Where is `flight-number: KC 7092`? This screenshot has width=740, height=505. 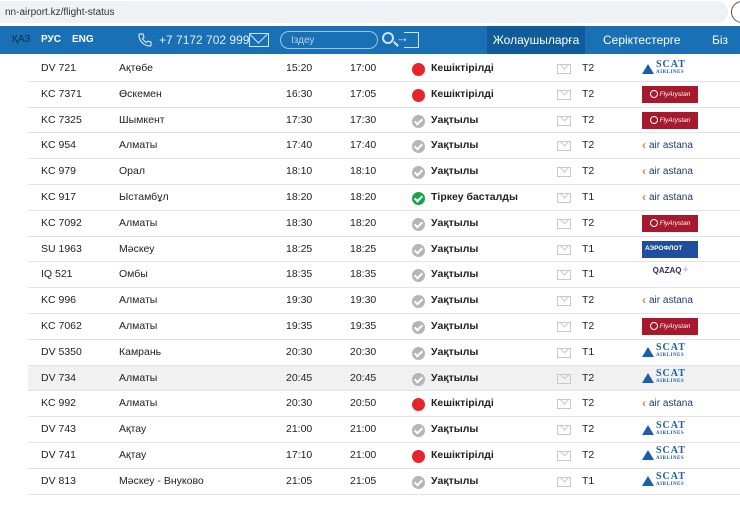 flight-number: KC 7092 is located at coordinates (61, 223).